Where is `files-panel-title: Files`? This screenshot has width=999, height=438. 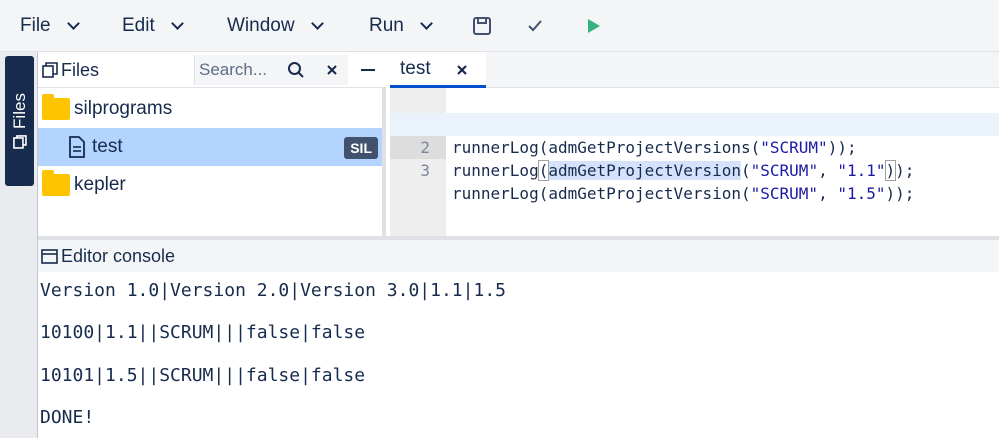 files-panel-title: Files is located at coordinates (70, 70).